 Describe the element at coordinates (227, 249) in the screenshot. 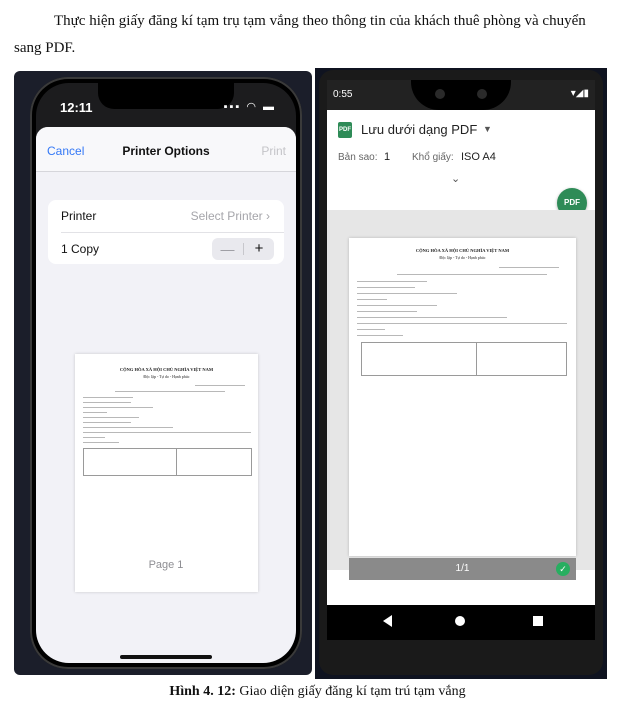

I see `decrement-button: —` at that location.